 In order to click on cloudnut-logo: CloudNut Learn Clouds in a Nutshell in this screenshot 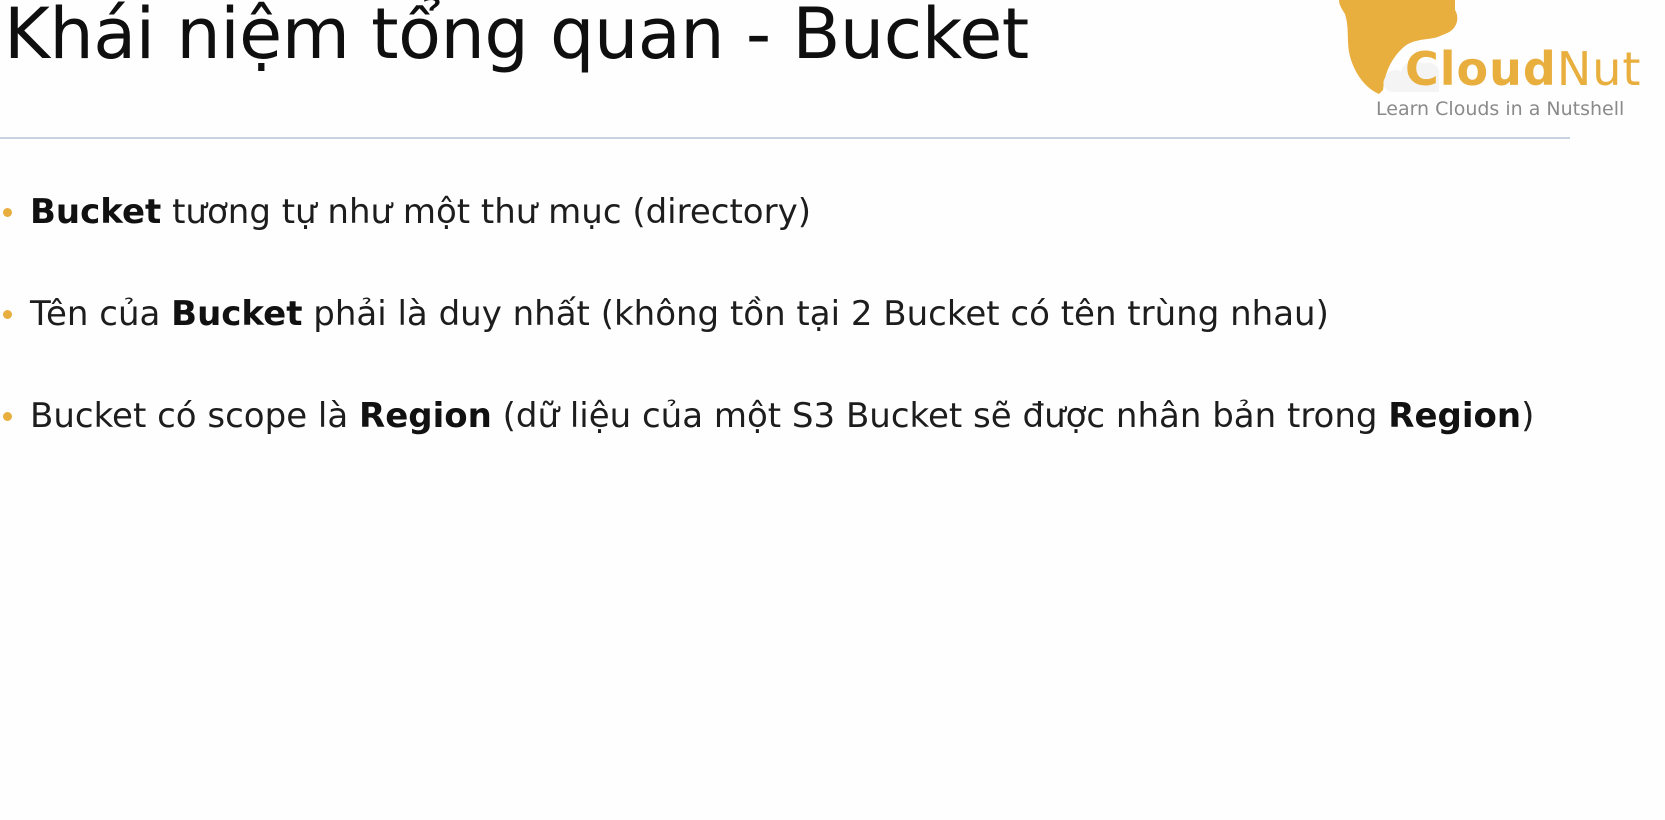, I will do `click(1485, 62)`.